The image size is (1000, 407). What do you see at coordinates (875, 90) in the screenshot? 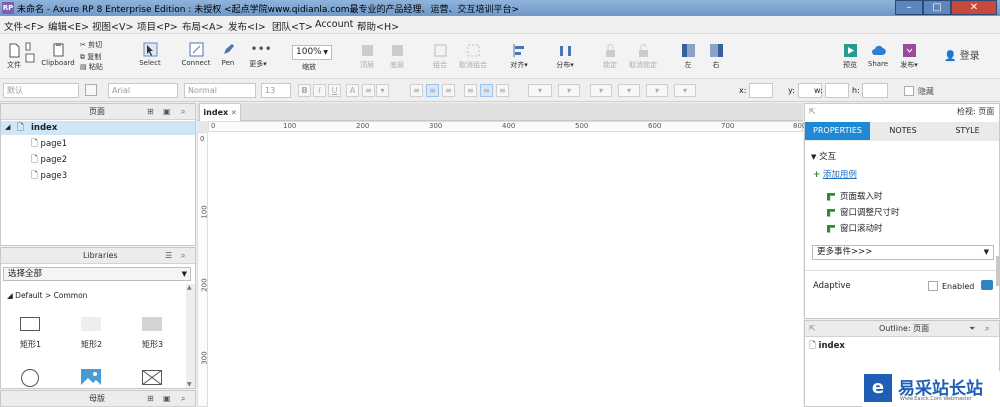
I see `height-input` at bounding box center [875, 90].